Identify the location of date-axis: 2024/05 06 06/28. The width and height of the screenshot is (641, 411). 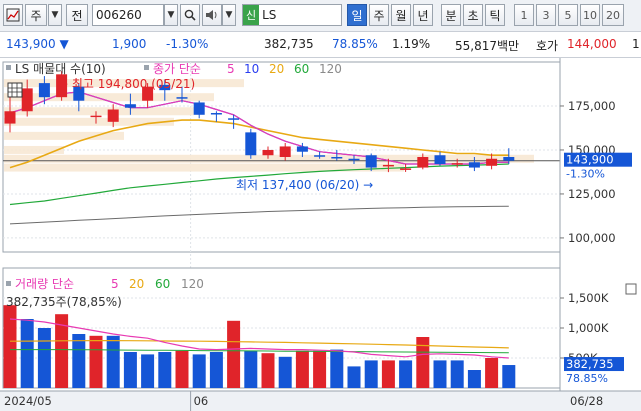
(320, 400).